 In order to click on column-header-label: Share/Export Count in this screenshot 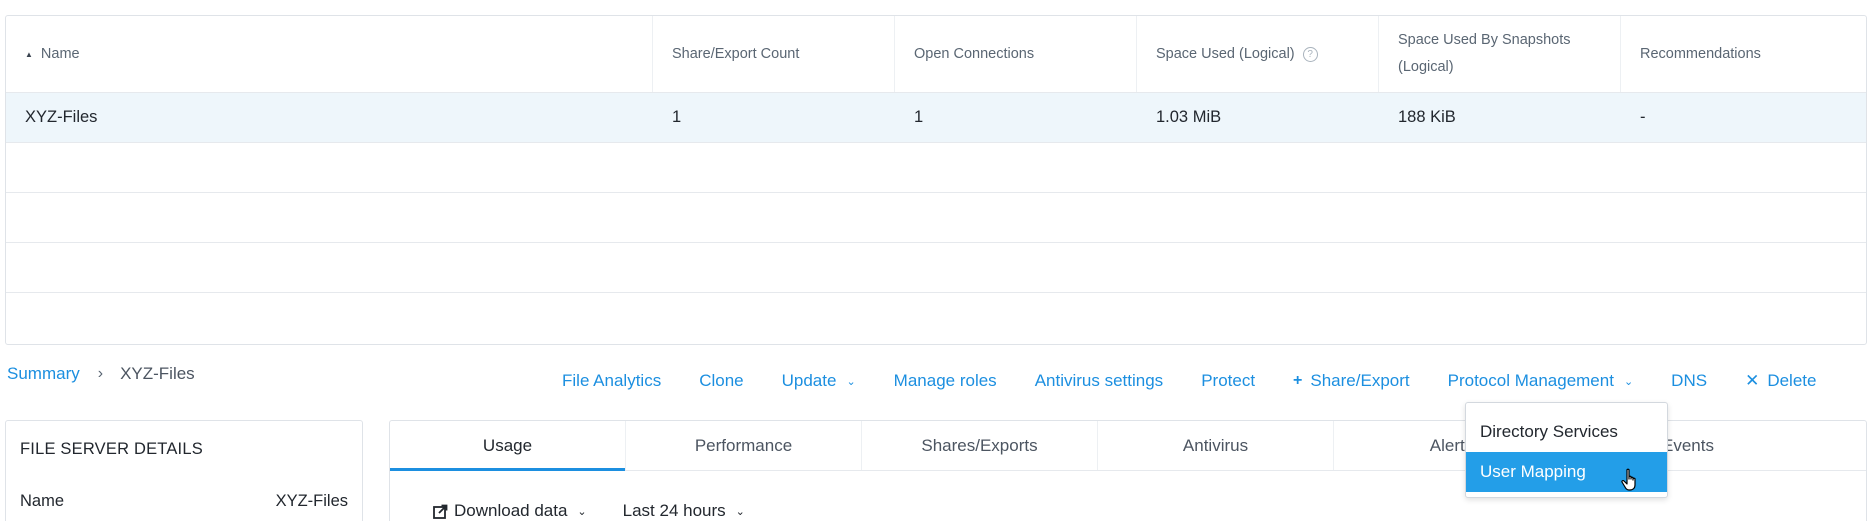, I will do `click(736, 53)`.